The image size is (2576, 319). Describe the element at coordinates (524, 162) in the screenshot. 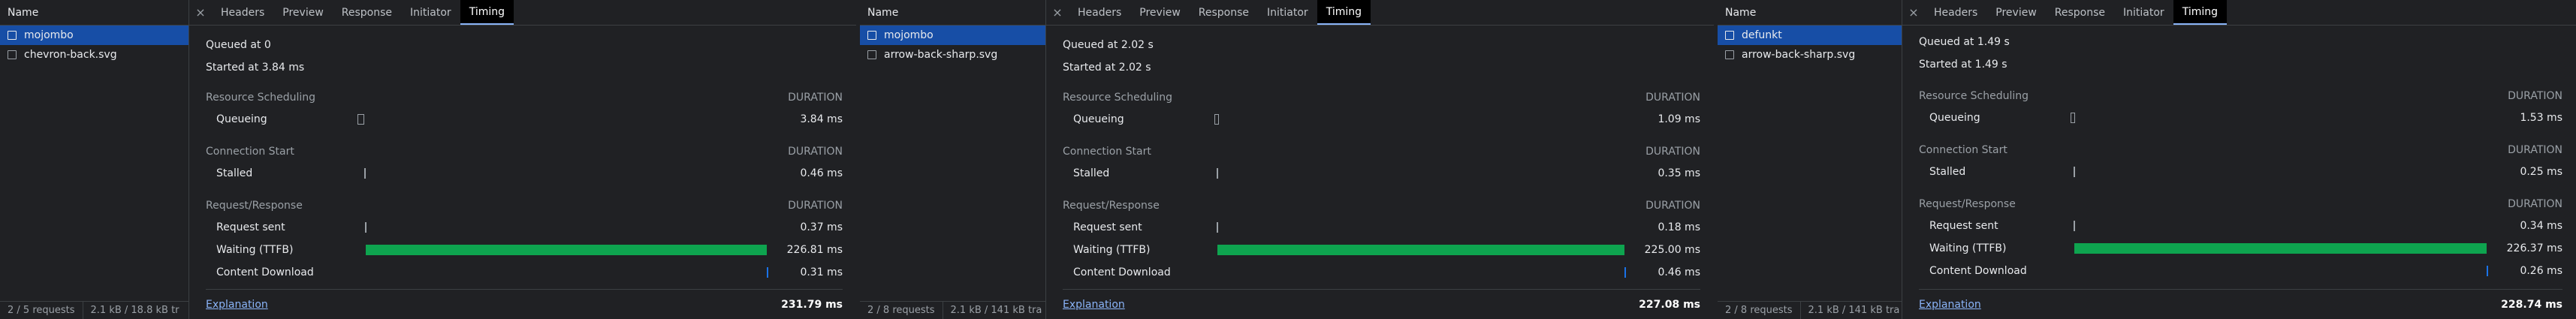

I see `section-connection-start: Connection Start DURATION Stalled 0.46 ms` at that location.